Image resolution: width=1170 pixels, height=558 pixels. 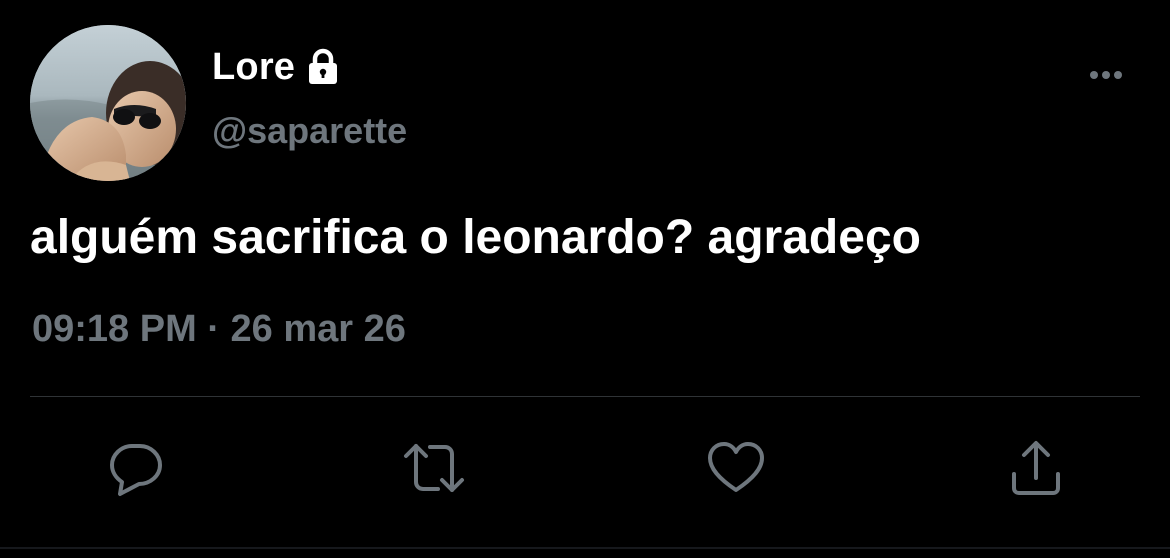 What do you see at coordinates (585, 548) in the screenshot?
I see `bottom-divider` at bounding box center [585, 548].